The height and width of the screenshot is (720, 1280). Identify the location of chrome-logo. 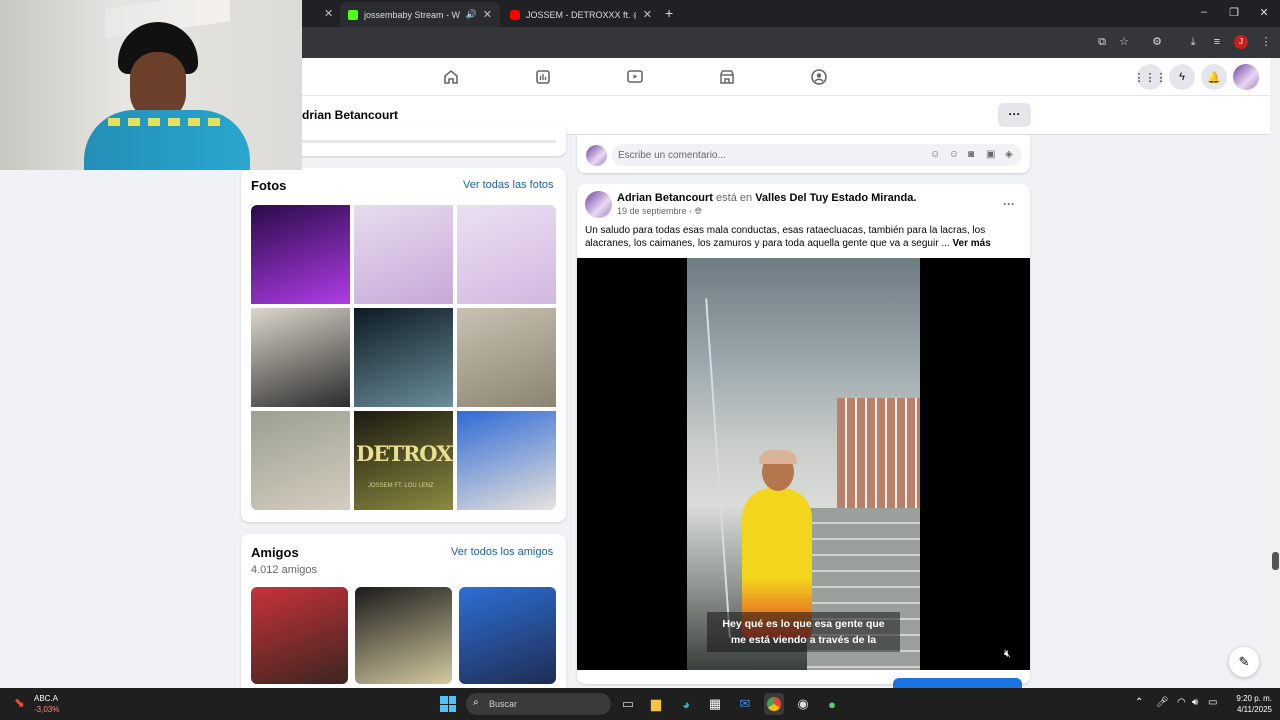
(774, 704).